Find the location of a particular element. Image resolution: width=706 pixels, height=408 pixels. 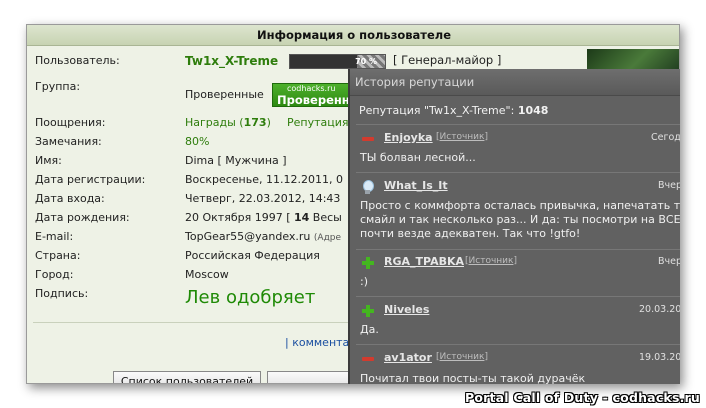

name-value: Dima [ Мужчина ] is located at coordinates (236, 160).